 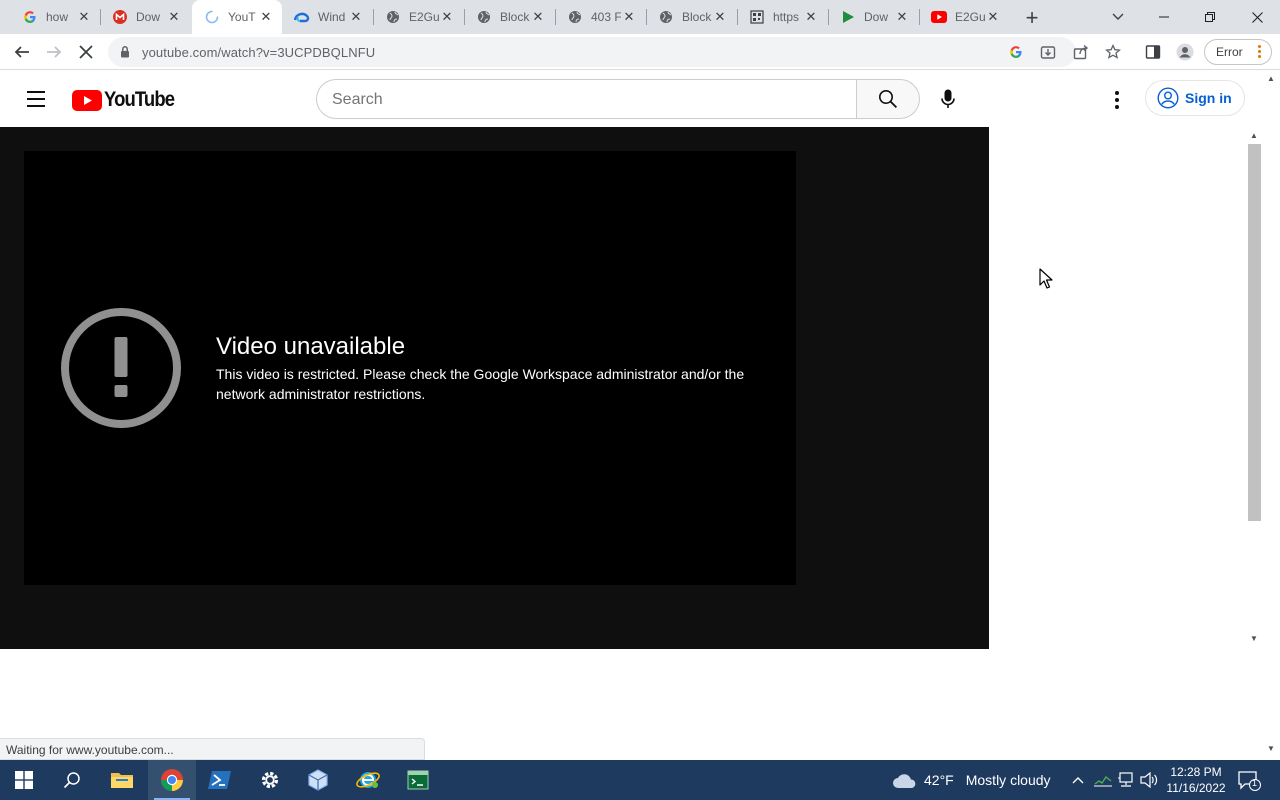 I want to click on search-field, so click(x=586, y=99).